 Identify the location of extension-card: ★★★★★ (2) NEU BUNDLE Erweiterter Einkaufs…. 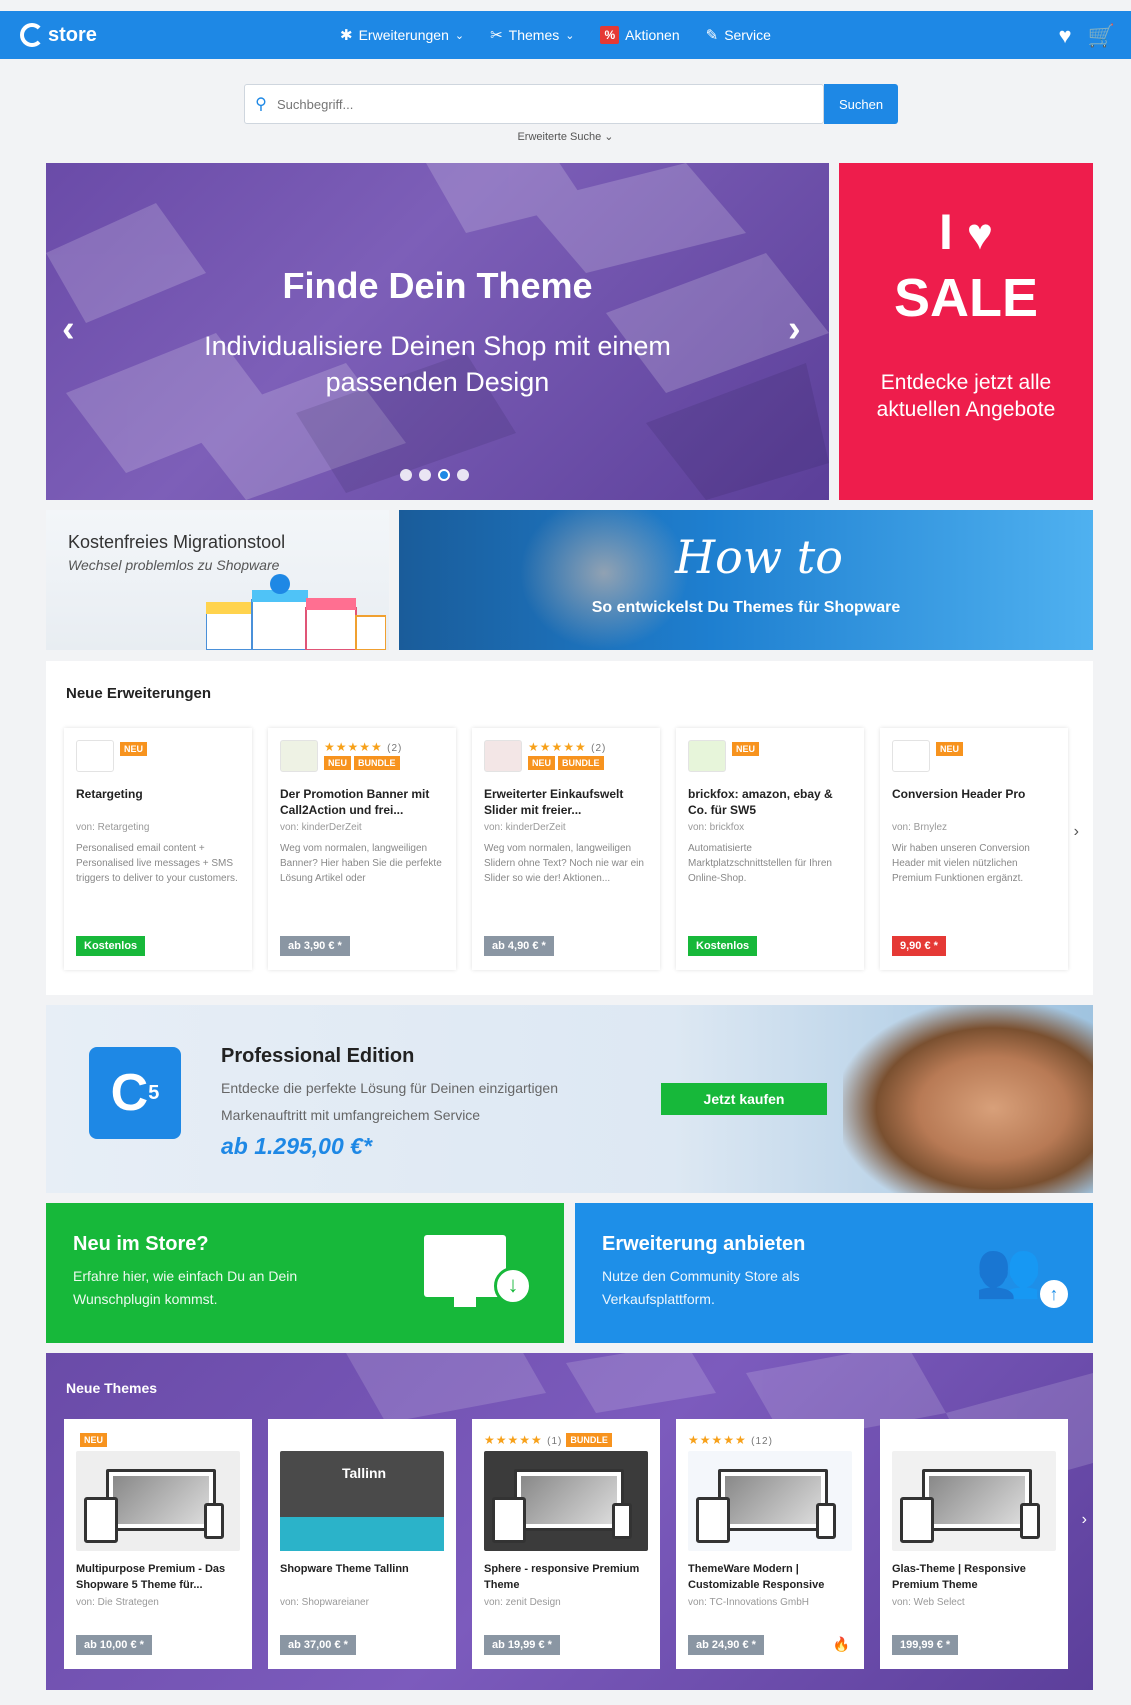
(566, 849).